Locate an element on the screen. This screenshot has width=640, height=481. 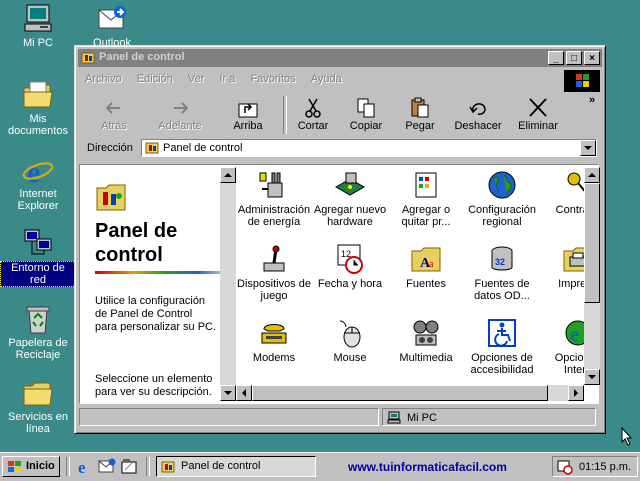
title-bar: Panel de control _ □ × is located at coordinates (340, 58).